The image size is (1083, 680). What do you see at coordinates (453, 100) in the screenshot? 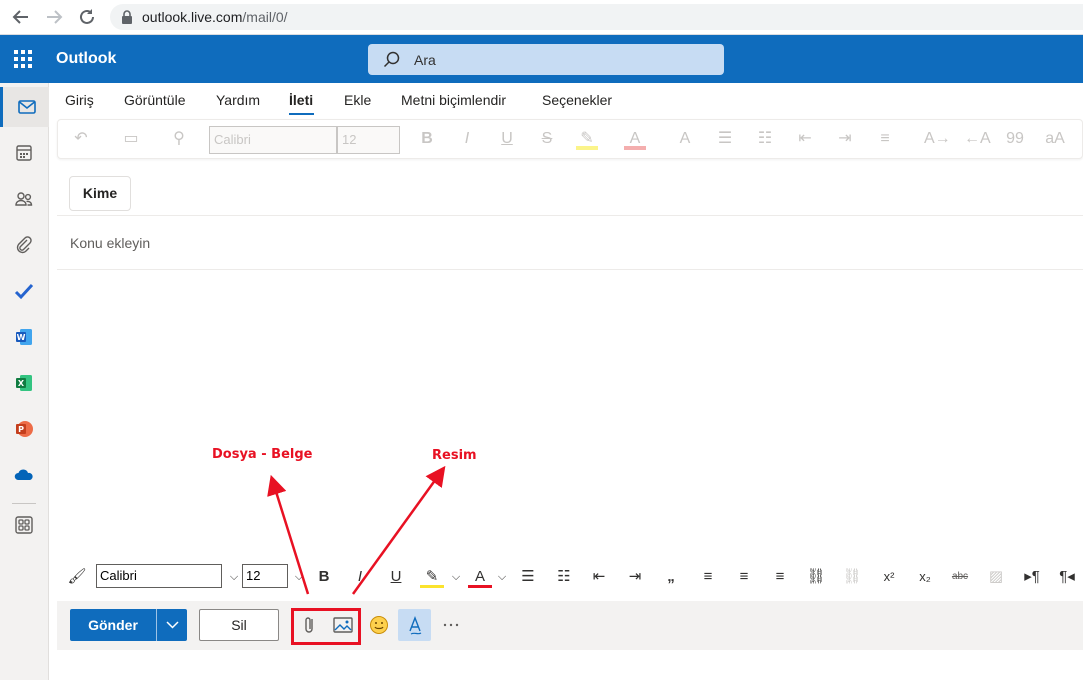
I see `tab-format-text: Metni biçimlendir` at bounding box center [453, 100].